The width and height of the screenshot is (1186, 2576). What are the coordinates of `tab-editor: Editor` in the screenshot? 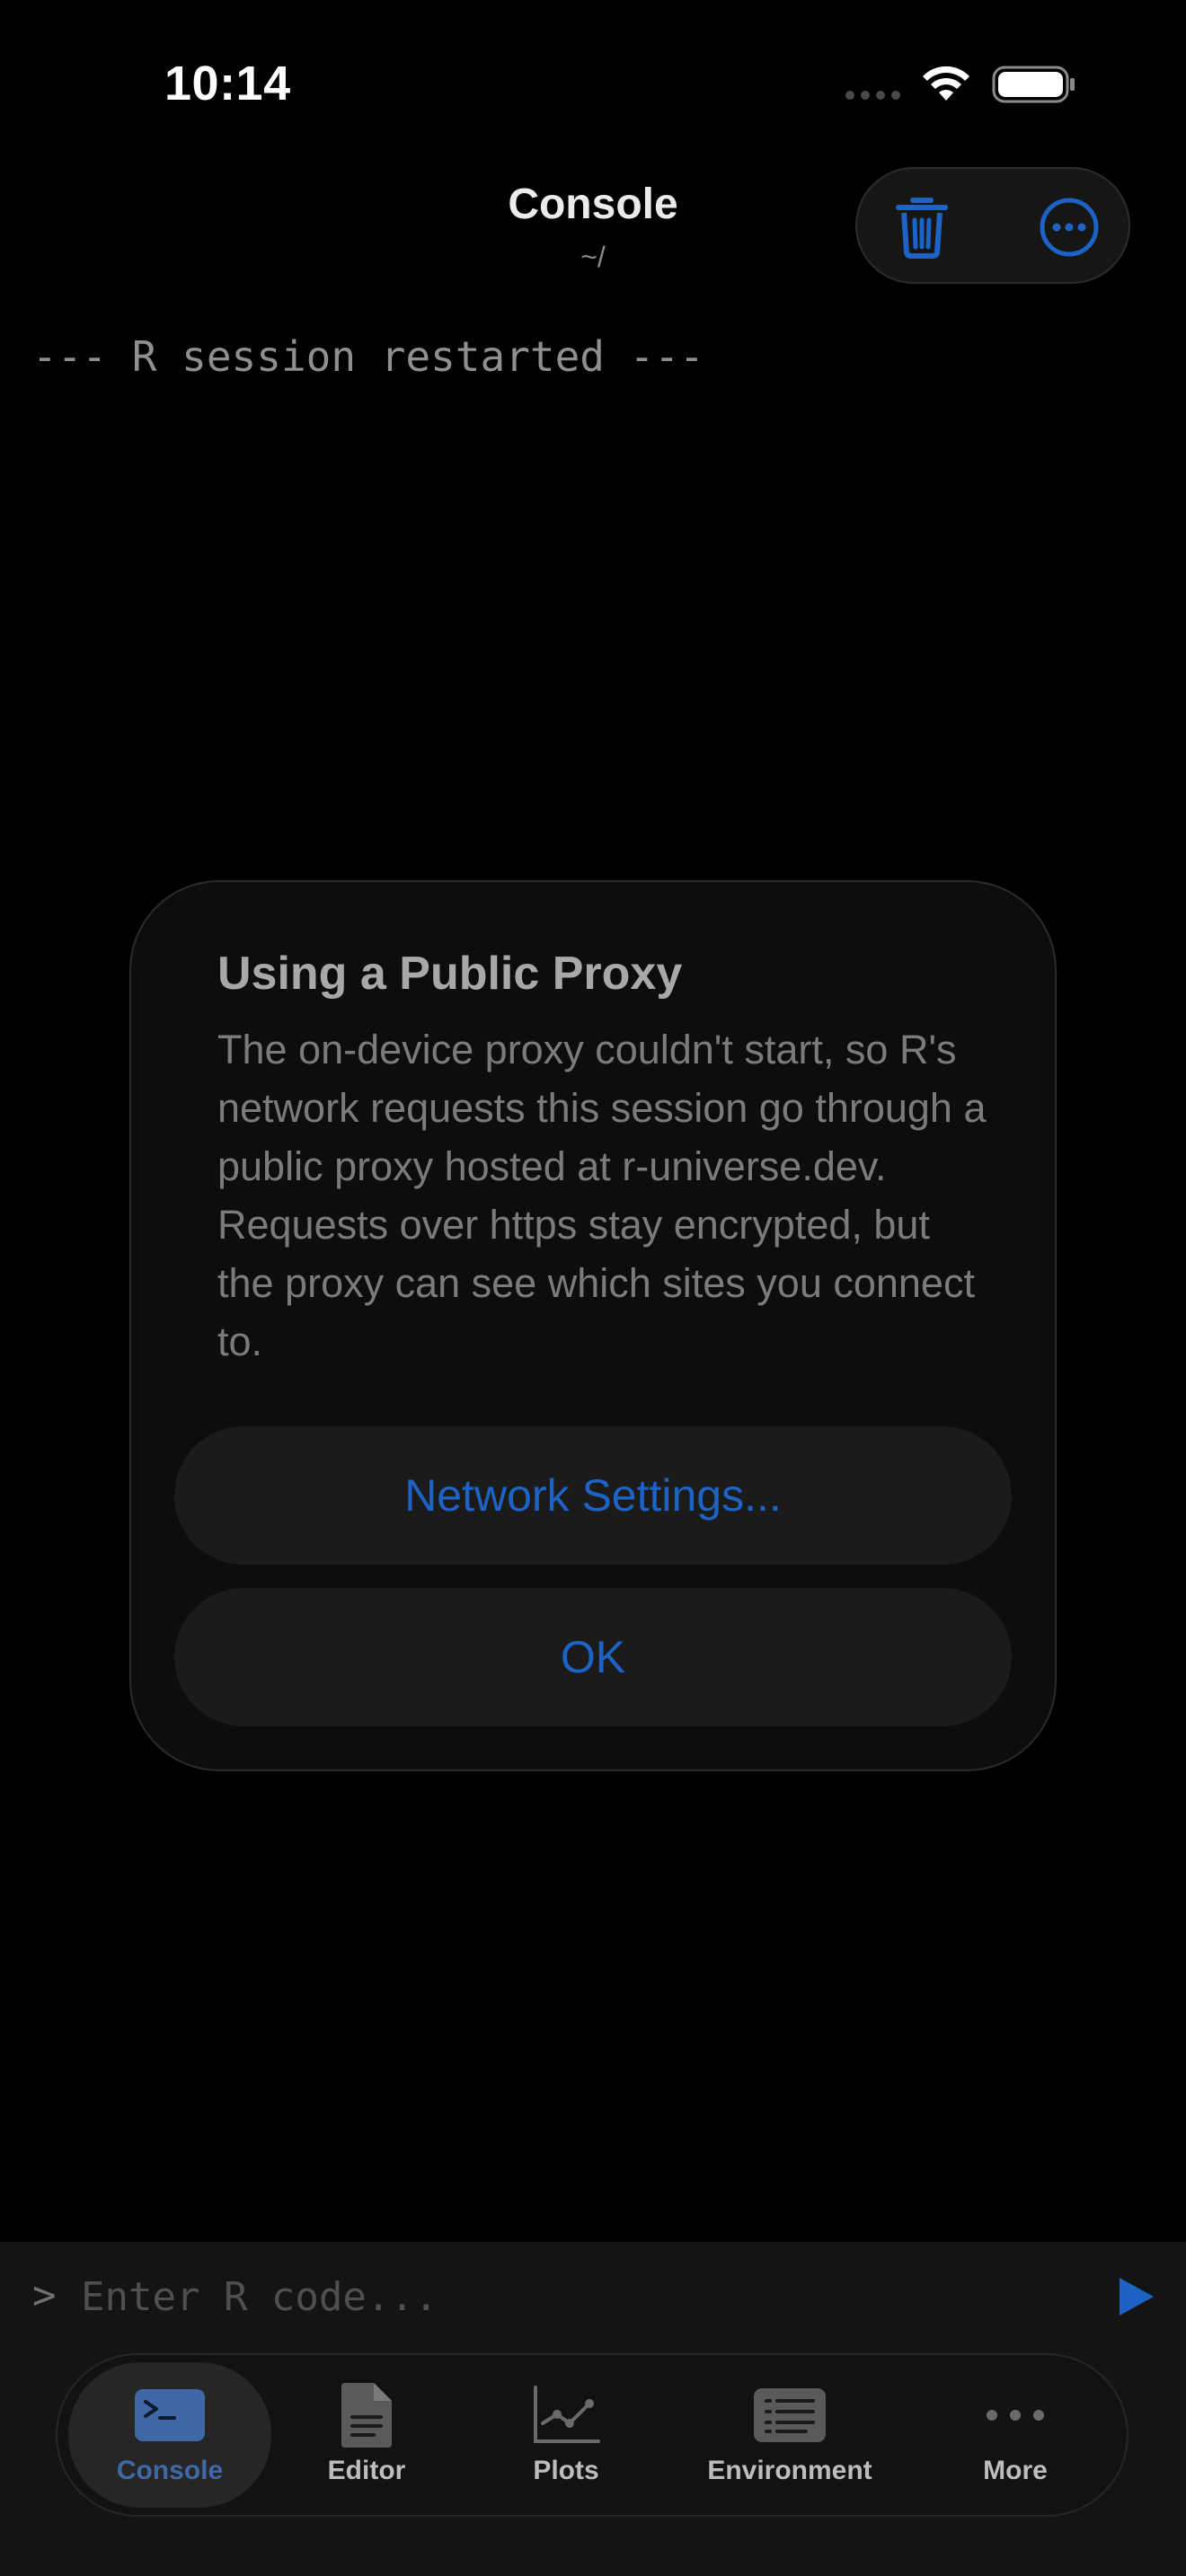 It's located at (366, 2435).